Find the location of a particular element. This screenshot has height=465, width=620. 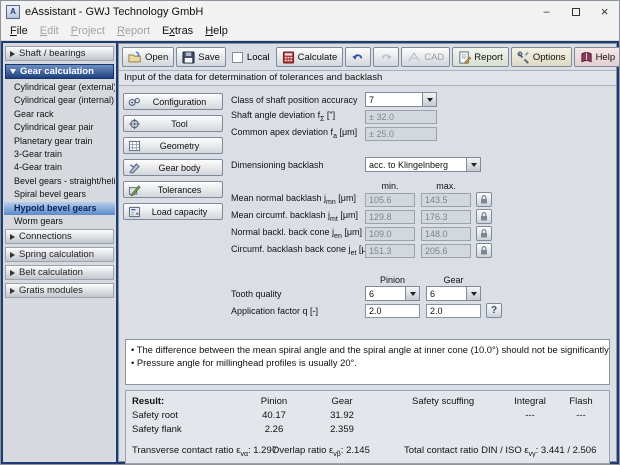

menu-label: tras is located at coordinates (184, 31).